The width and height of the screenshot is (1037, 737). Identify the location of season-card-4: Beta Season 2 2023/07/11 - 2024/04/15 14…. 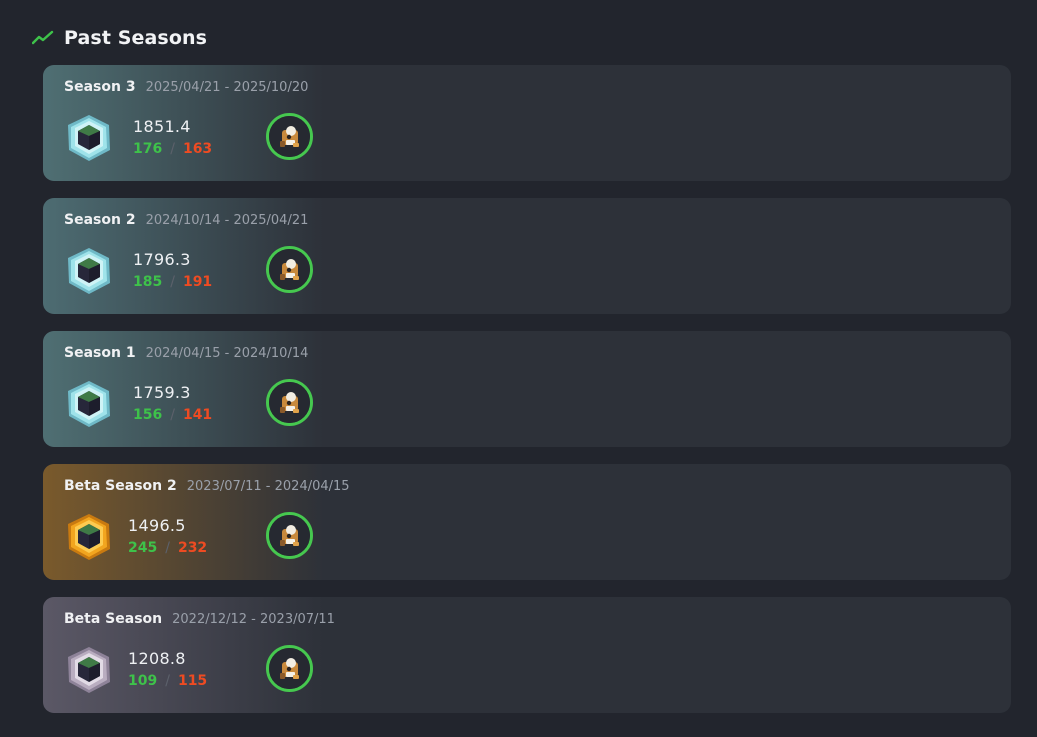
(527, 522).